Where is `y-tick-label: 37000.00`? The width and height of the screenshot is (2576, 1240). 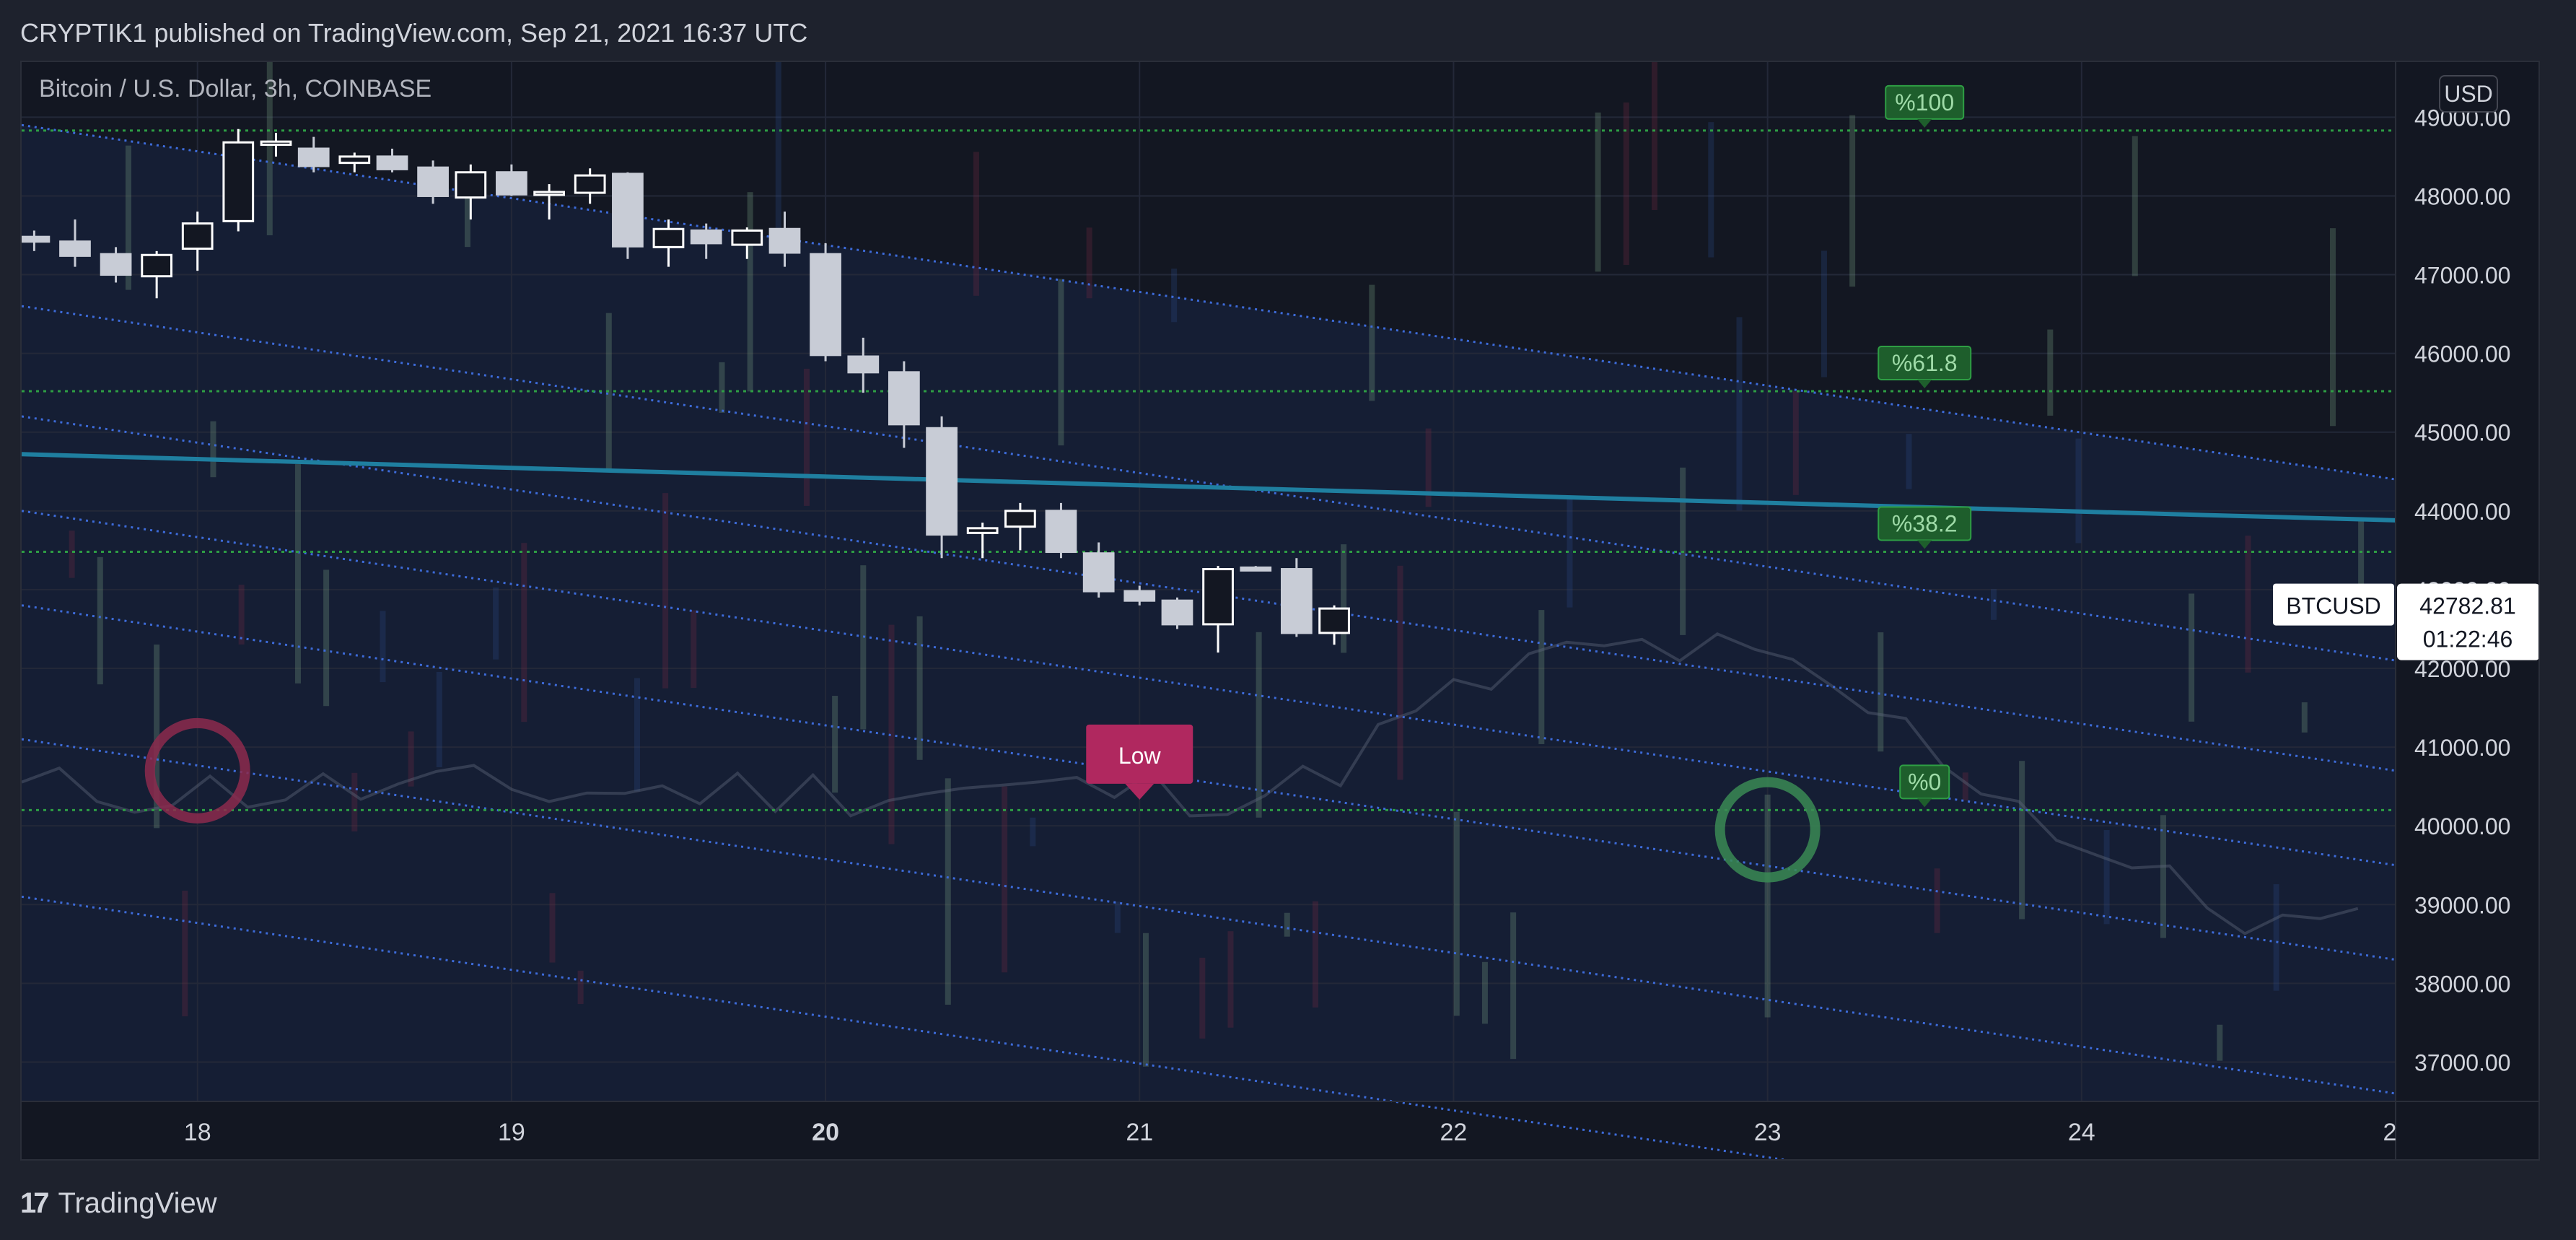
y-tick-label: 37000.00 is located at coordinates (2462, 1062).